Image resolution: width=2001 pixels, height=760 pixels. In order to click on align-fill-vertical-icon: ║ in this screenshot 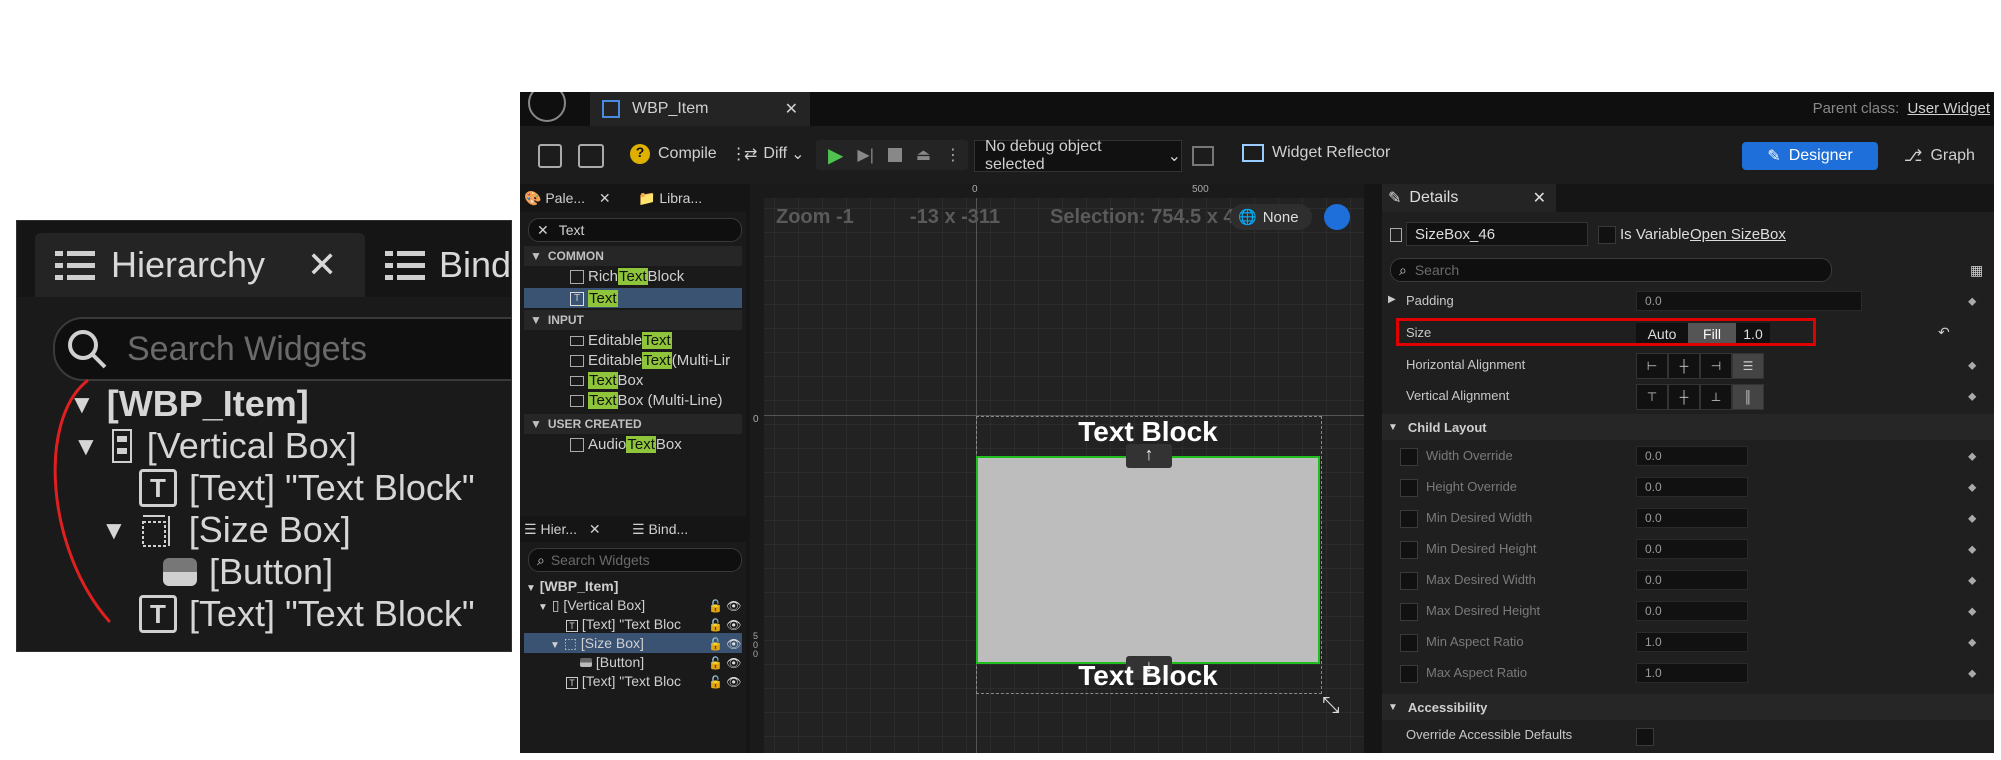, I will do `click(1748, 397)`.